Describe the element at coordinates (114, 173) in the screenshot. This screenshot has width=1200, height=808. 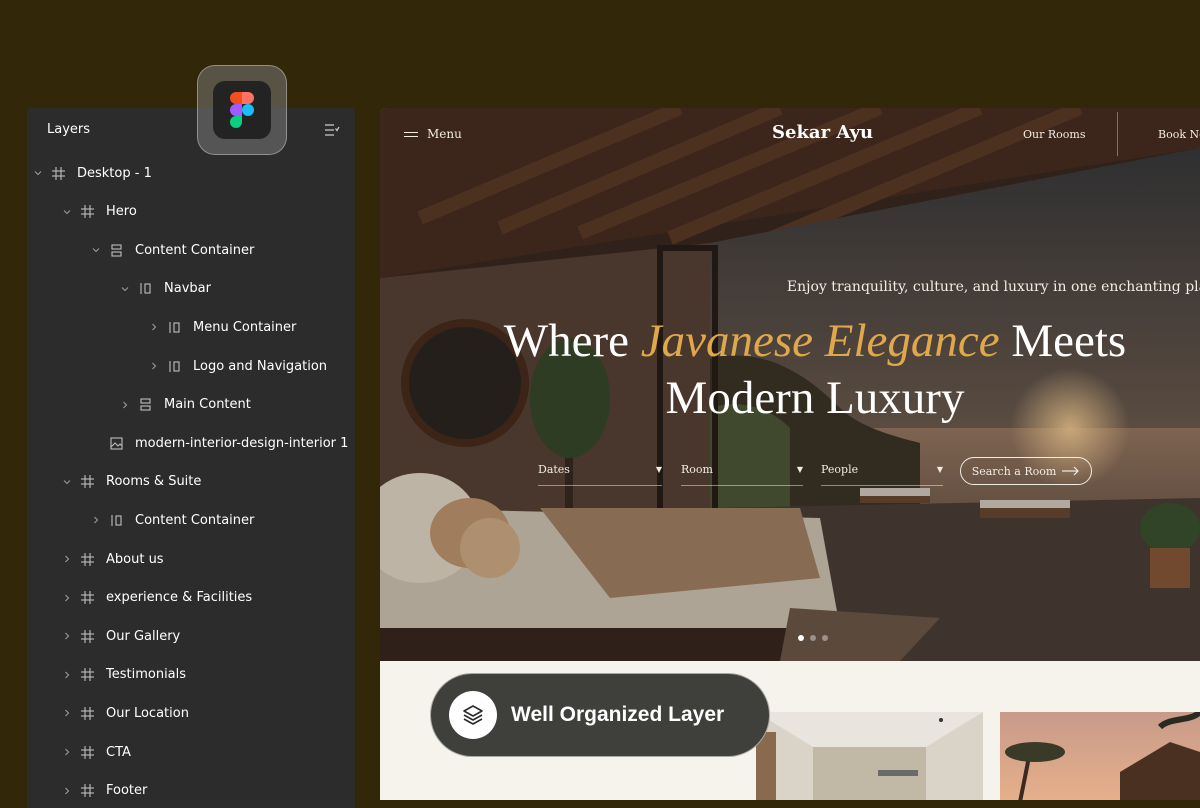
I see `layer-label: Desktop - 1` at that location.